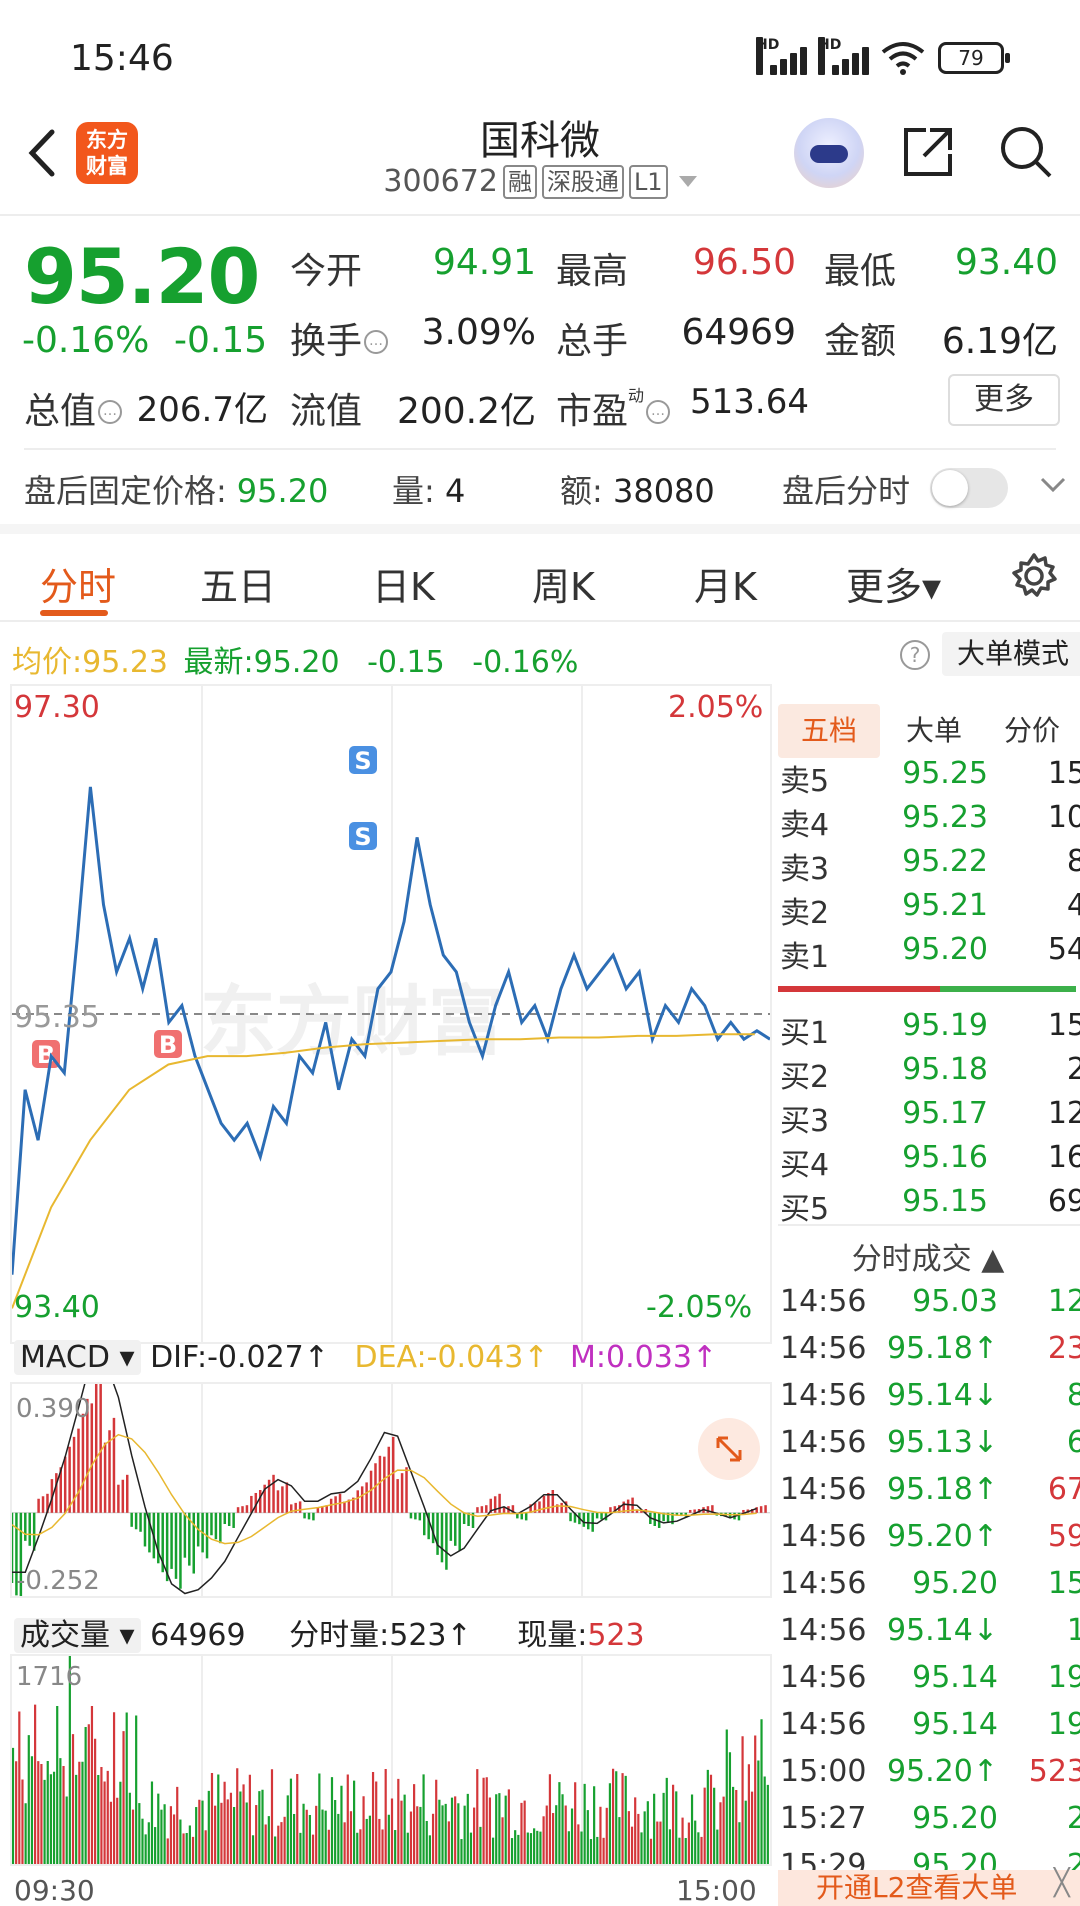 This screenshot has width=1080, height=1906. What do you see at coordinates (122, 58) in the screenshot?
I see `status-time: 15:46` at bounding box center [122, 58].